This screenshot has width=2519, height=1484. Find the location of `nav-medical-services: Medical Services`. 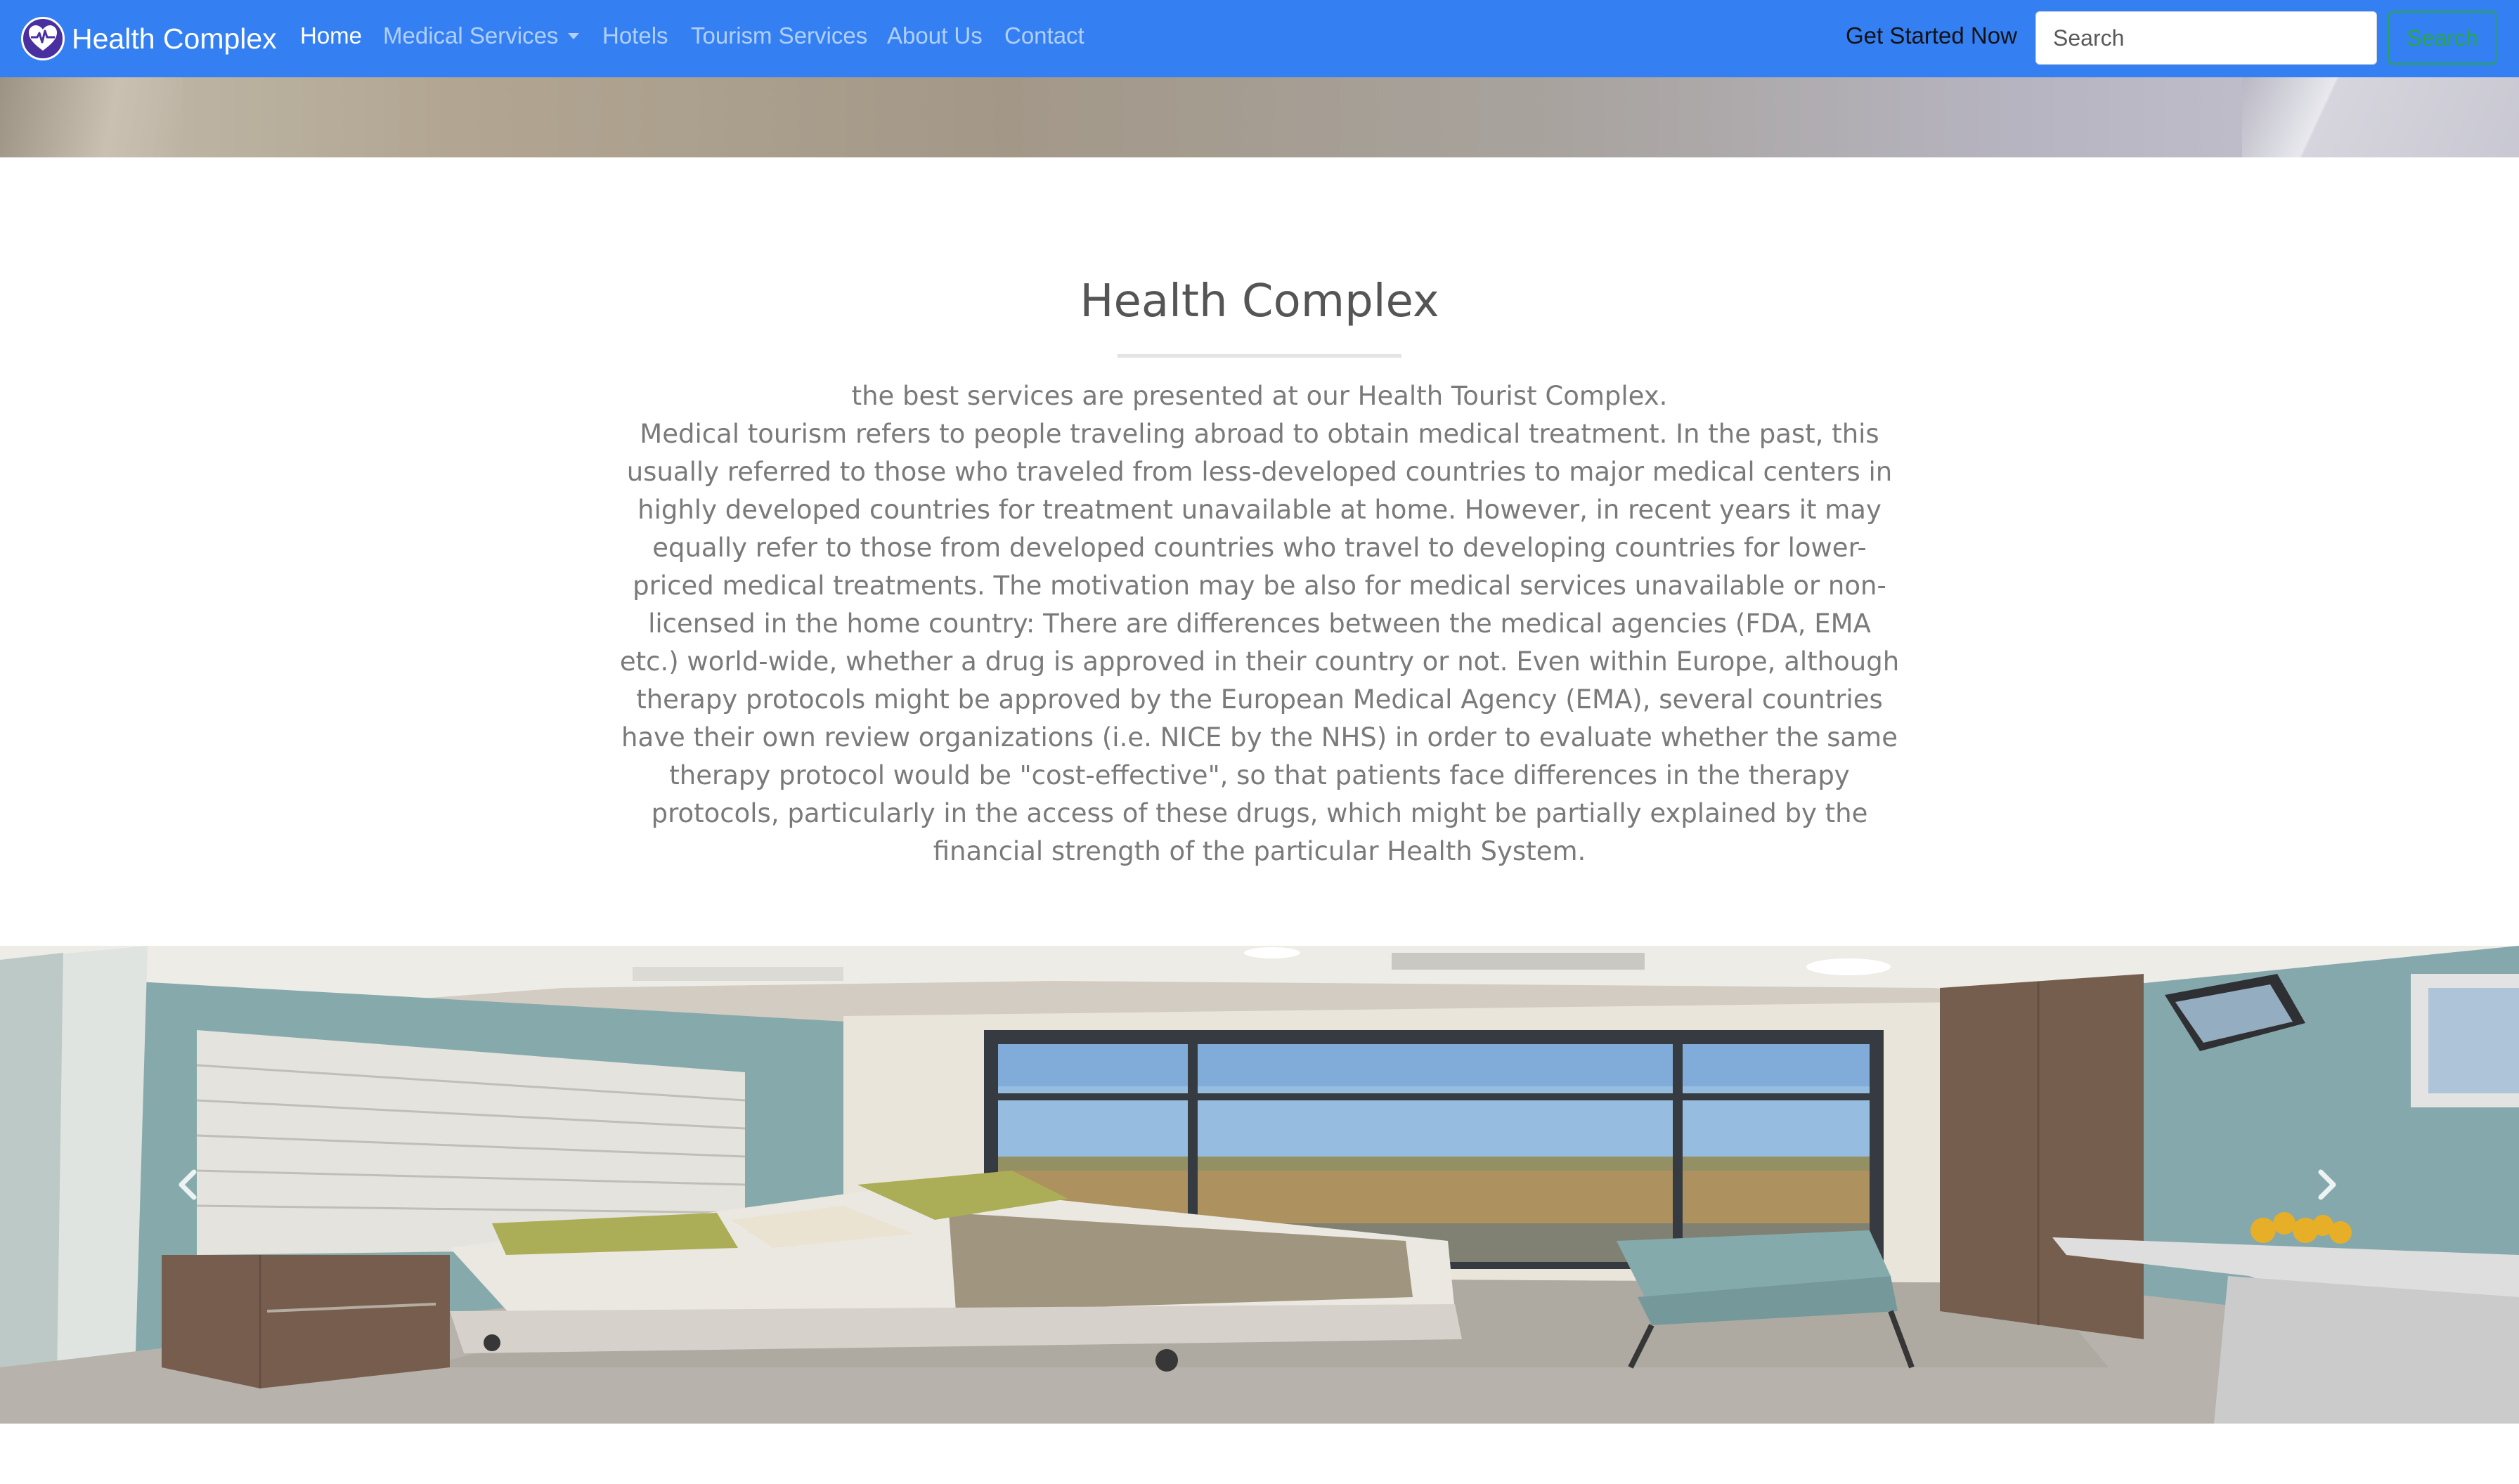

nav-medical-services: Medical Services is located at coordinates (481, 35).